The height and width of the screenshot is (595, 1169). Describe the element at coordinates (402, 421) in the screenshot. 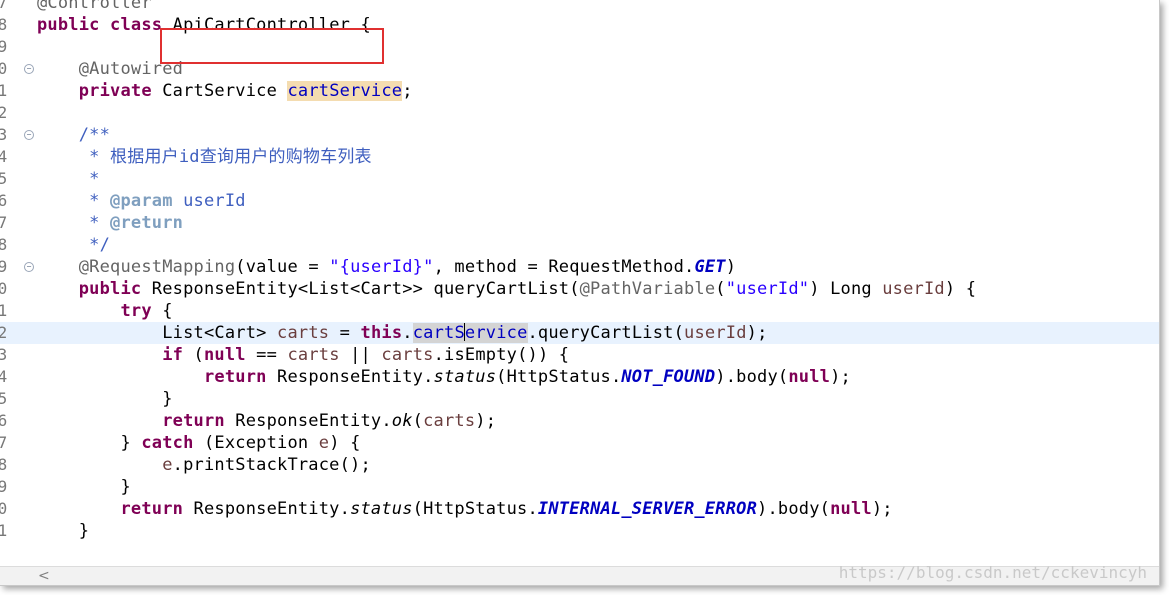

I see `code-token: ok` at that location.